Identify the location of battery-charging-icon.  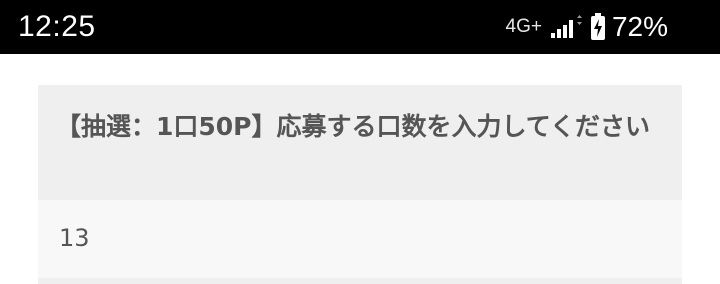
(598, 27).